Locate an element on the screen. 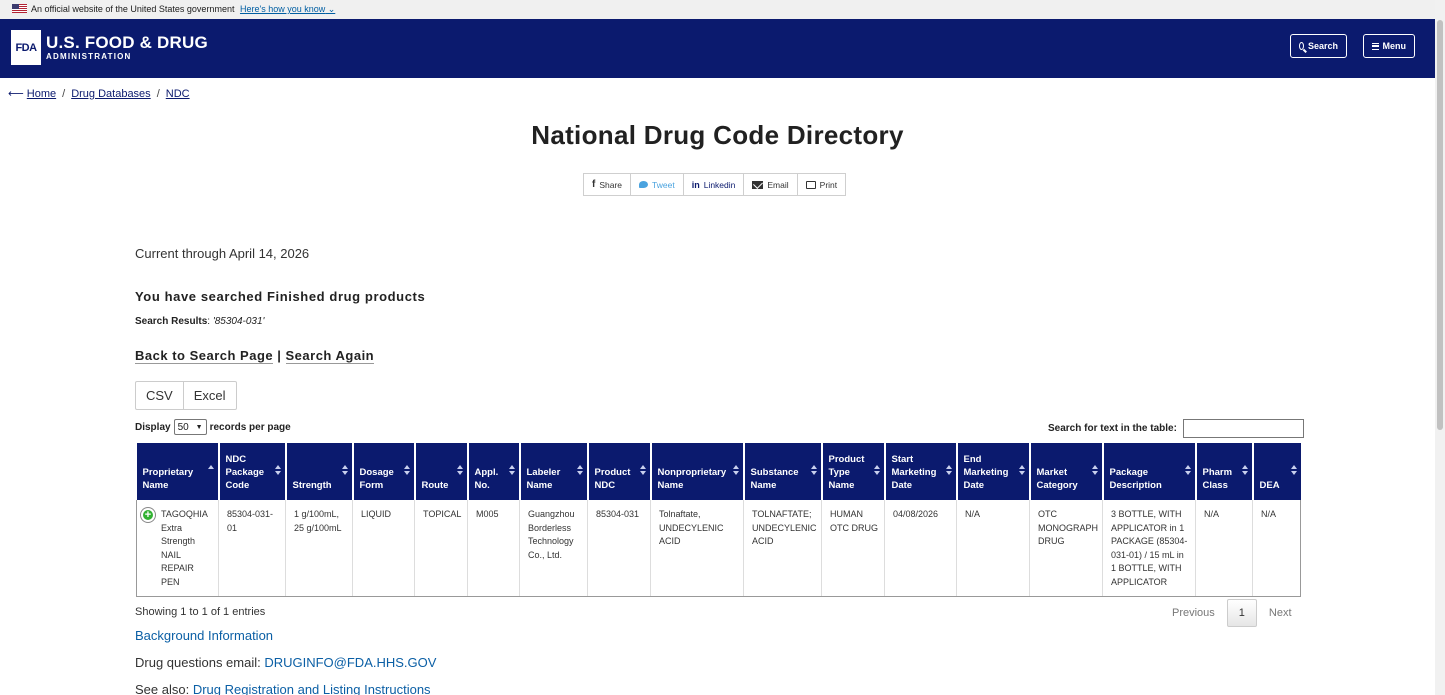 The image size is (1445, 695). druginfo-email-link: DRUGINFO@FDA.HHS.GOV is located at coordinates (350, 662).